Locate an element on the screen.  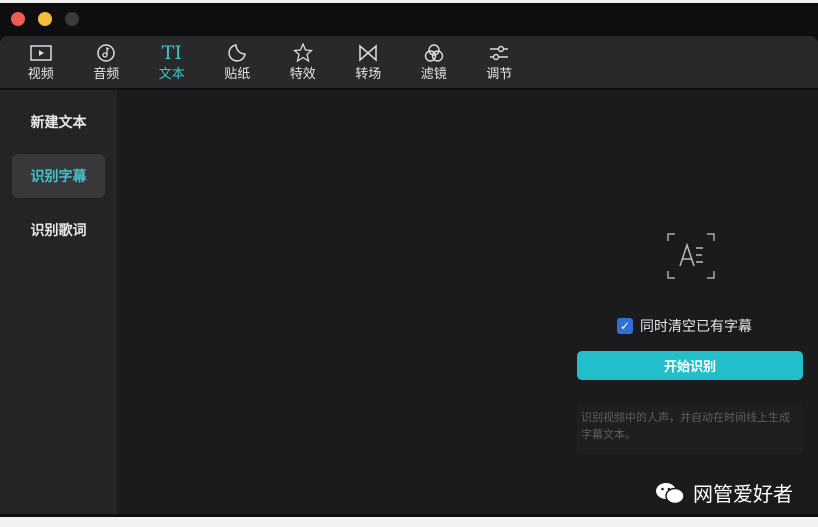
watermark: 网管爱好者 is located at coordinates (724, 492).